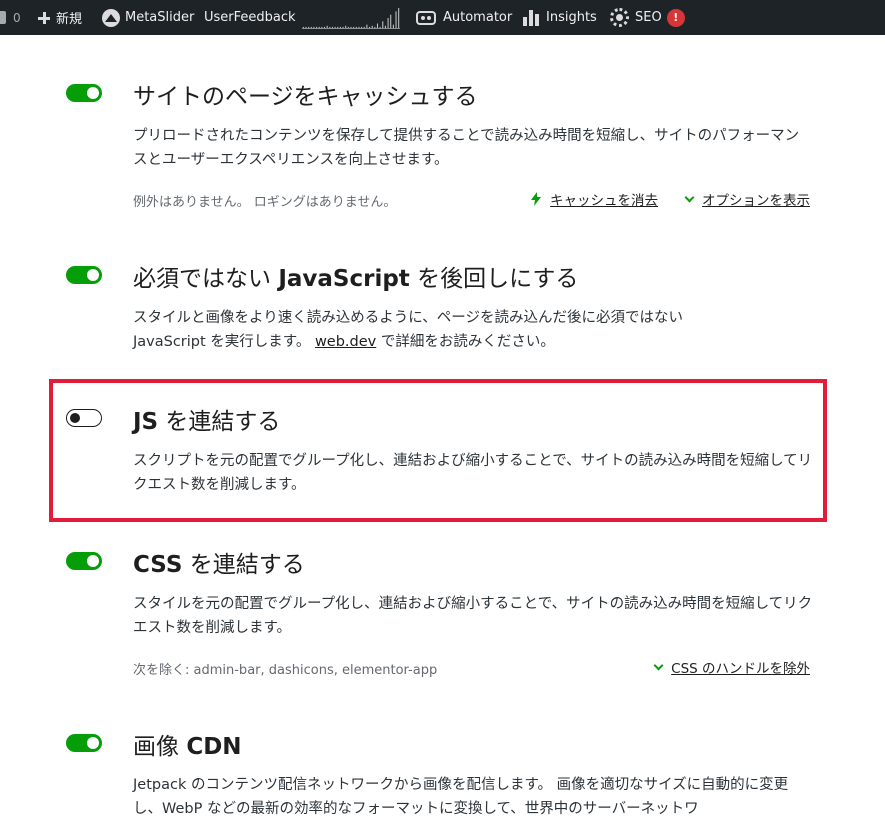 Image resolution: width=885 pixels, height=821 pixels. What do you see at coordinates (84, 743) in the screenshot?
I see `image-cdn-toggle` at bounding box center [84, 743].